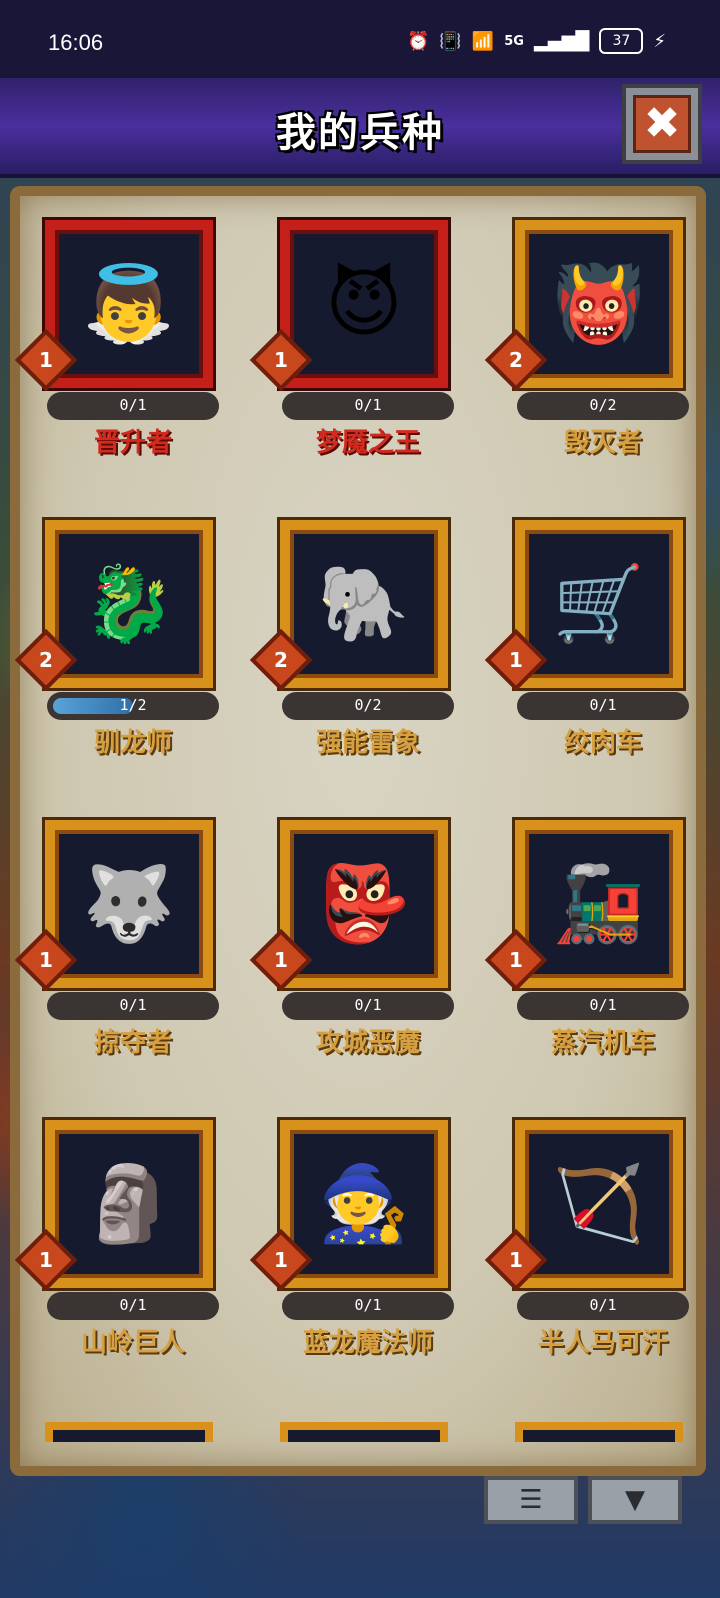  What do you see at coordinates (586, 650) in the screenshot?
I see `unit-card: 🛒 1 0/1 绞肉车` at bounding box center [586, 650].